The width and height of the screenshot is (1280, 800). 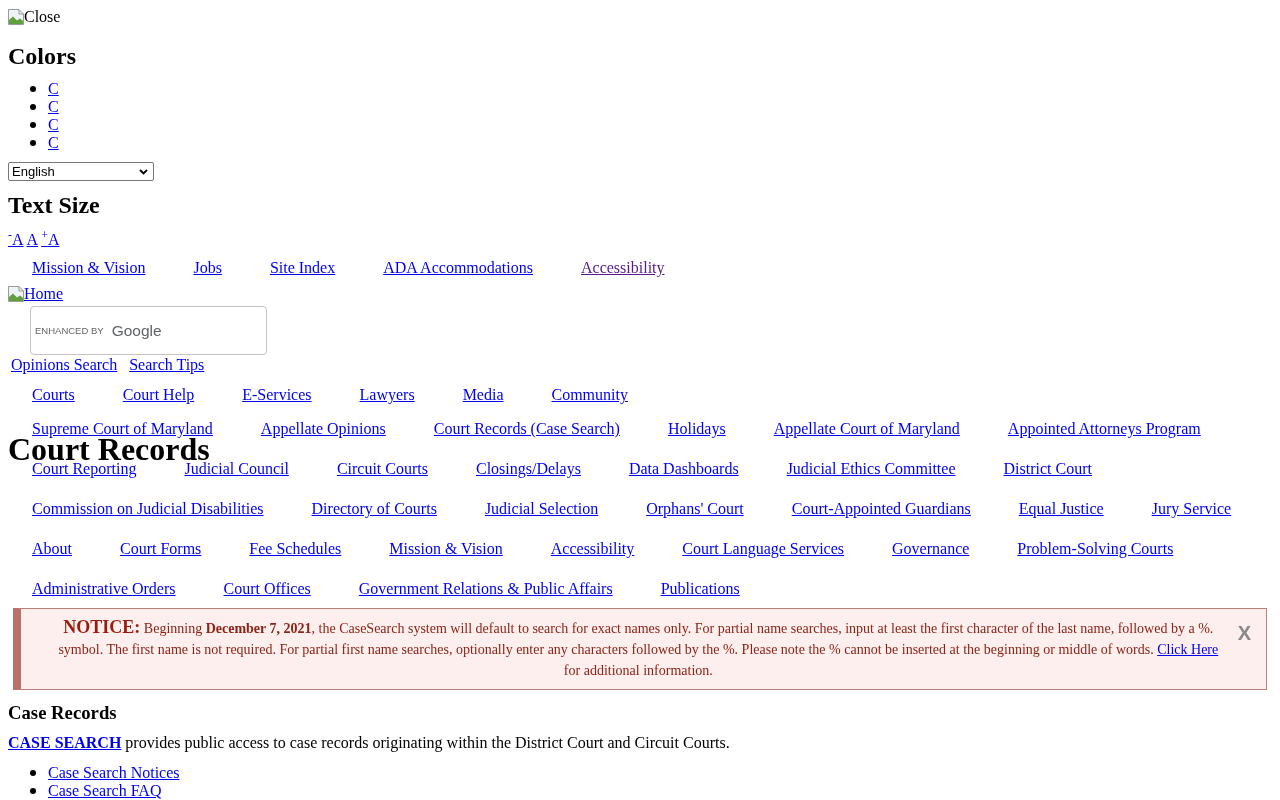 I want to click on notice-text: NOTICE: Beginning December 7, 2021, the CaseSearch system will default to search for exact names only. For partial name searches, input at least the first character of the last name, followed by a %. symbol. The first name is not required. For partial first name searches, optionally enter any characters followed by the %. Please note the % cannot be inserted at the beginning or middle of words. Click Here for additional information., so click(x=638, y=648).